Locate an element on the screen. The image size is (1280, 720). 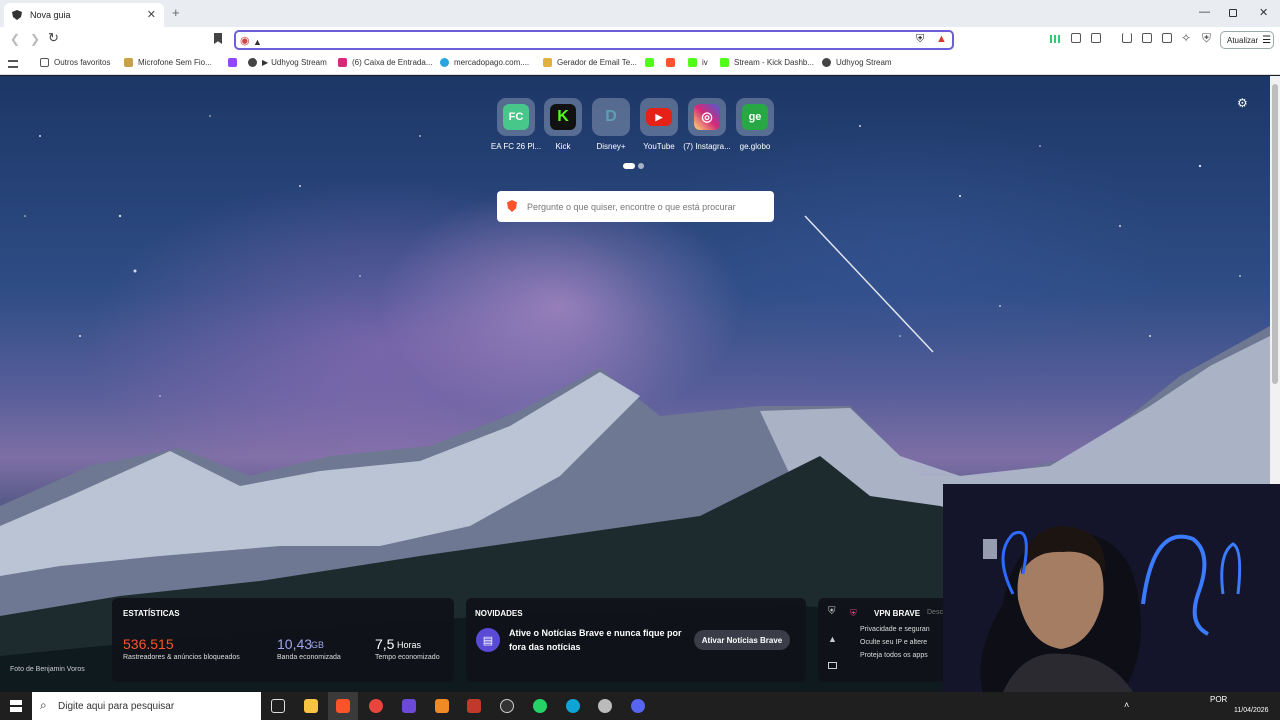
search-icon: ◉ is located at coordinates (245, 41).